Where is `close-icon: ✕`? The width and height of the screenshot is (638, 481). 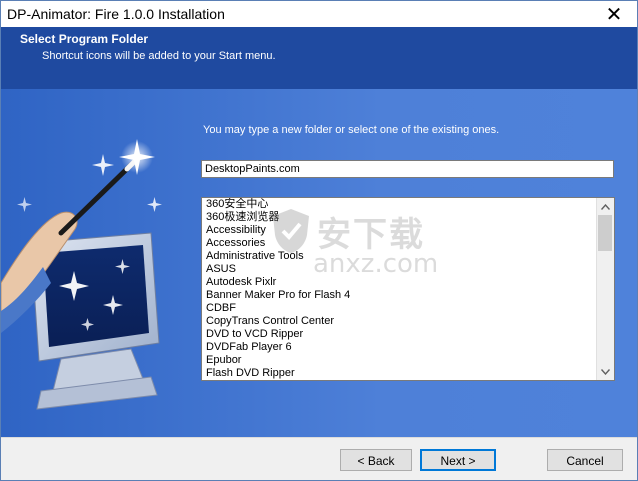 close-icon: ✕ is located at coordinates (614, 14).